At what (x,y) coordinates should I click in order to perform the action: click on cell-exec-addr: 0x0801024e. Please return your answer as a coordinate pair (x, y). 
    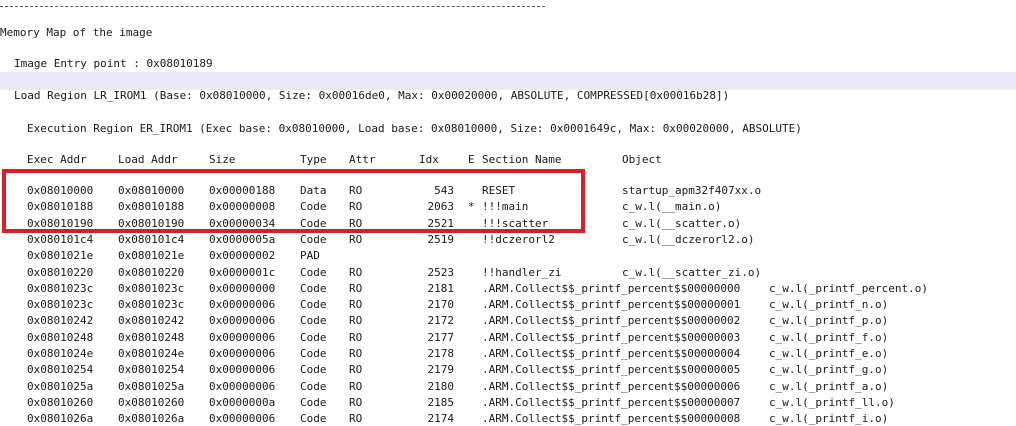
    Looking at the image, I should click on (60, 353).